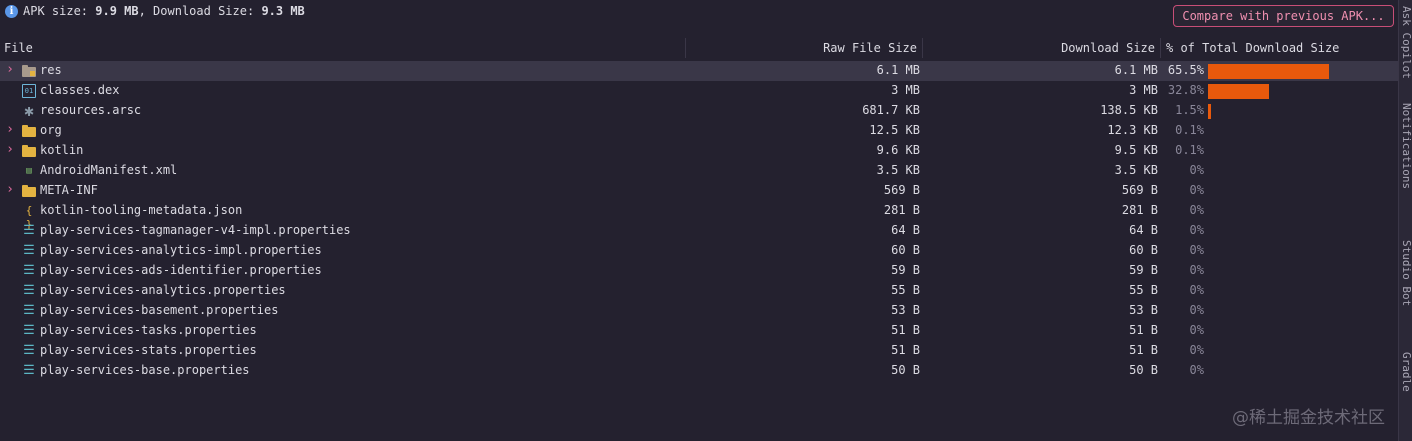 The height and width of the screenshot is (441, 1412). Describe the element at coordinates (894, 130) in the screenshot. I see `raw-file-size: 12.5 KB` at that location.